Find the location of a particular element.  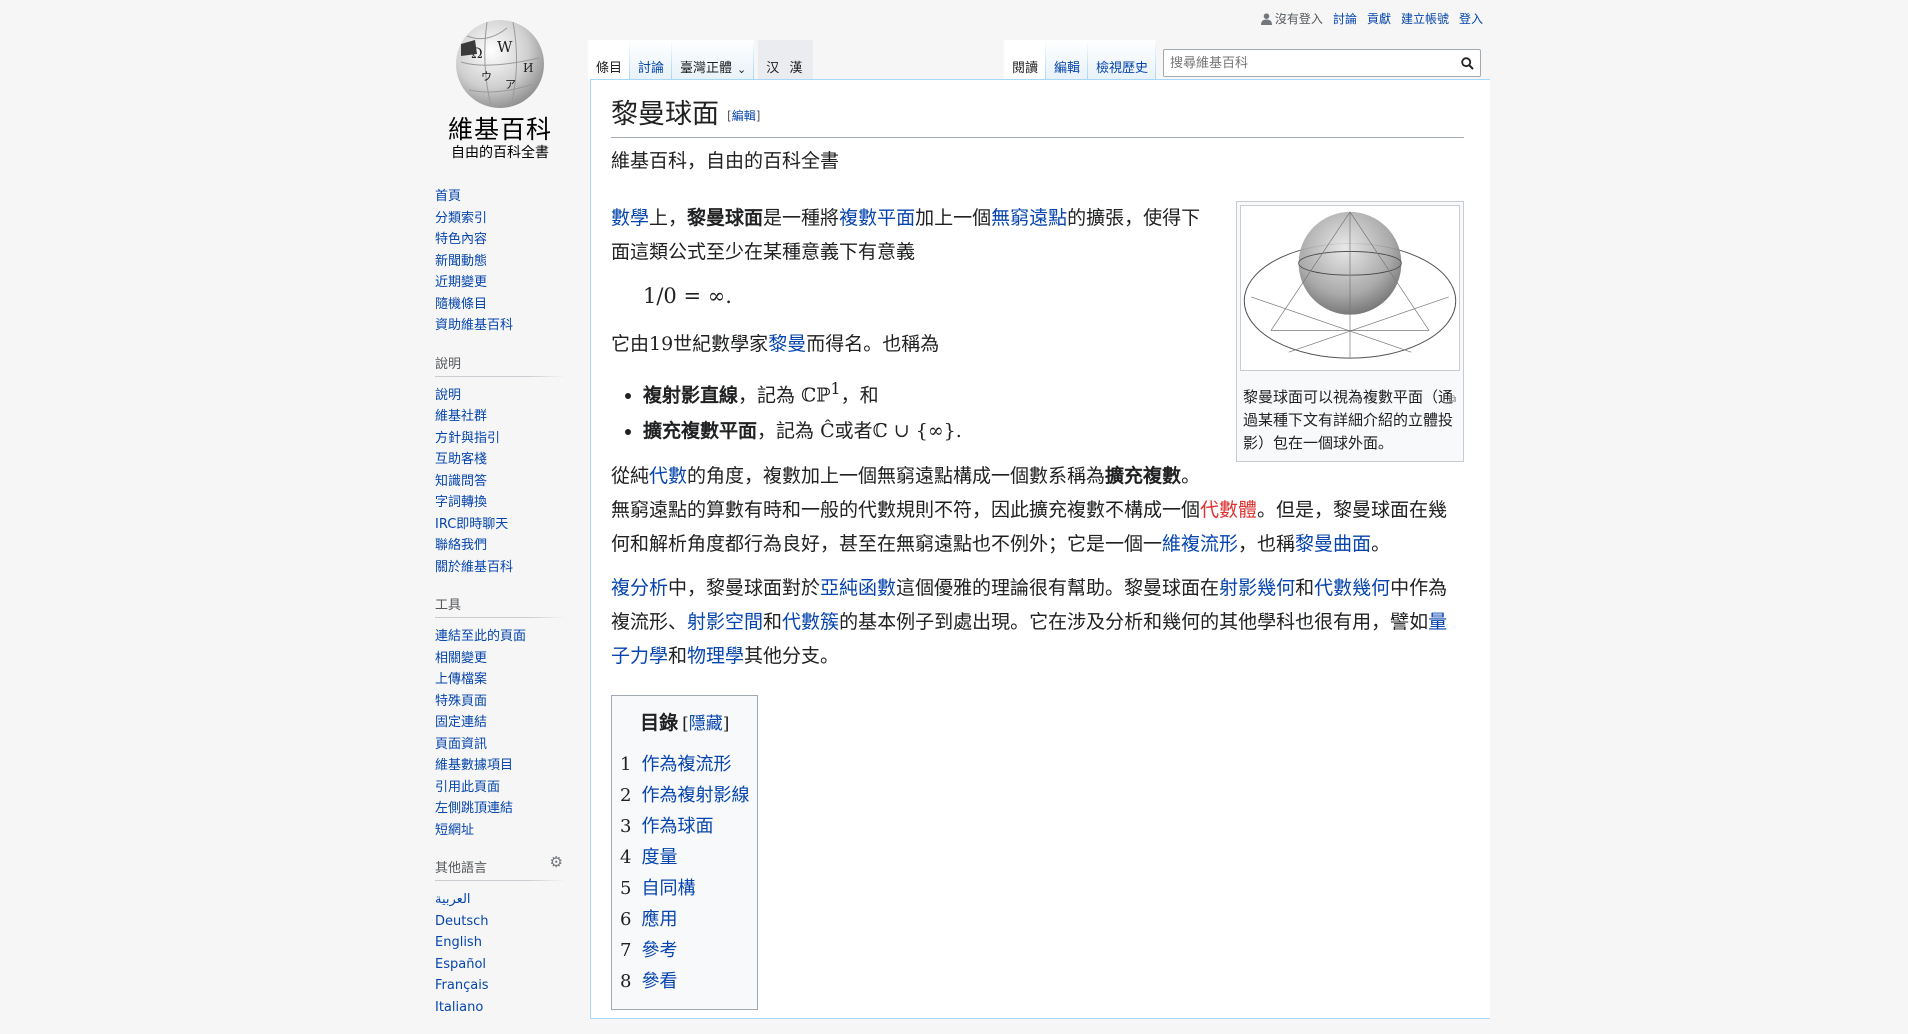

svg-text: ウ is located at coordinates (486, 76).